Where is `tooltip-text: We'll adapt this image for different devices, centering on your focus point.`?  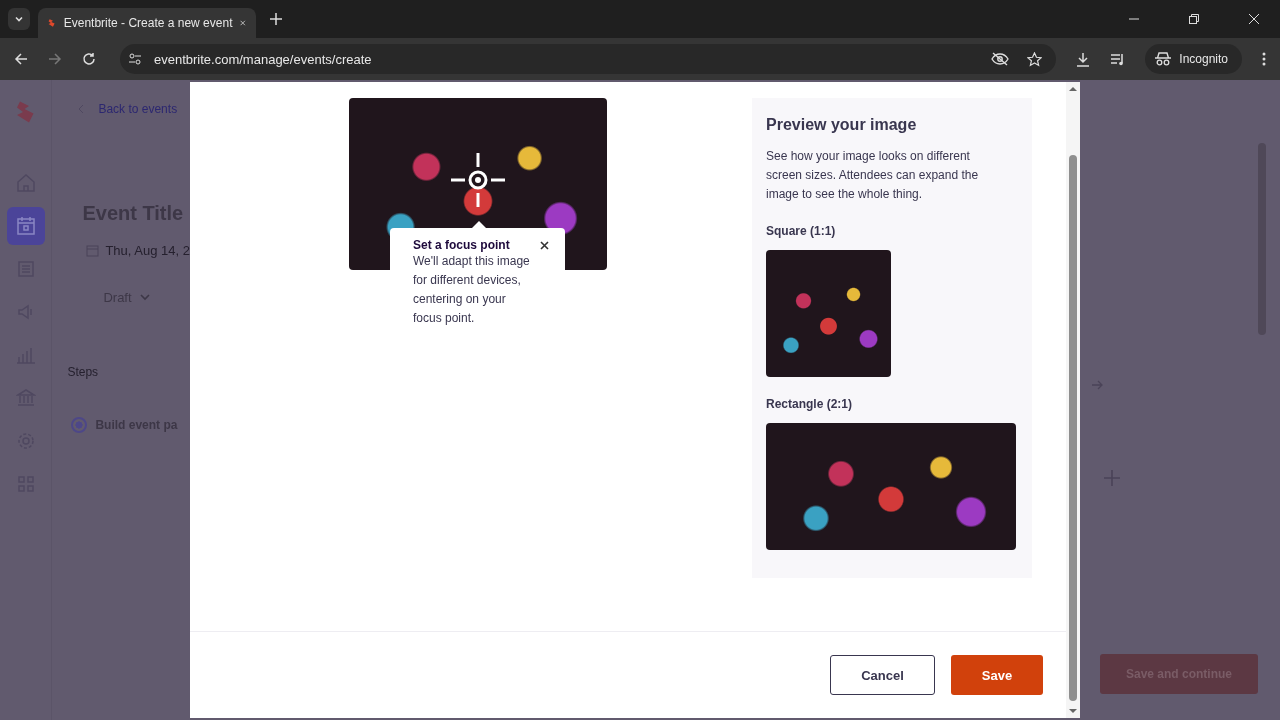 tooltip-text: We'll adapt this image for different devices, centering on your focus point. is located at coordinates (472, 290).